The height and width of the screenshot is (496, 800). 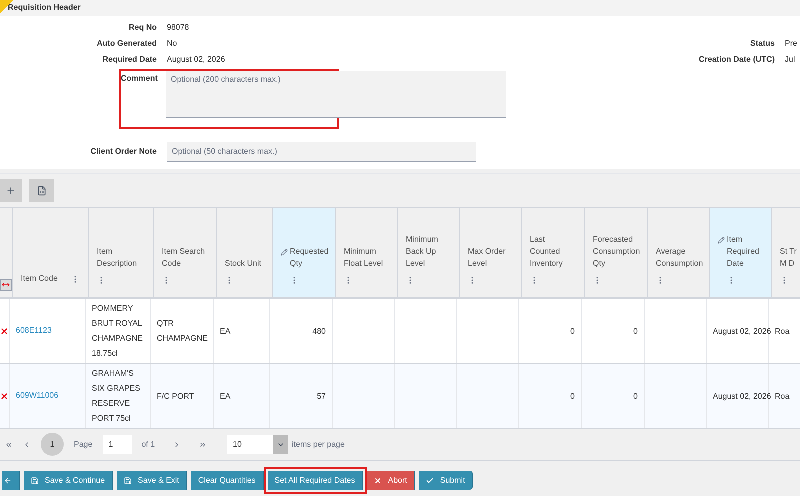 I want to click on header-label: Forecasted Consumption Qty, so click(x=616, y=252).